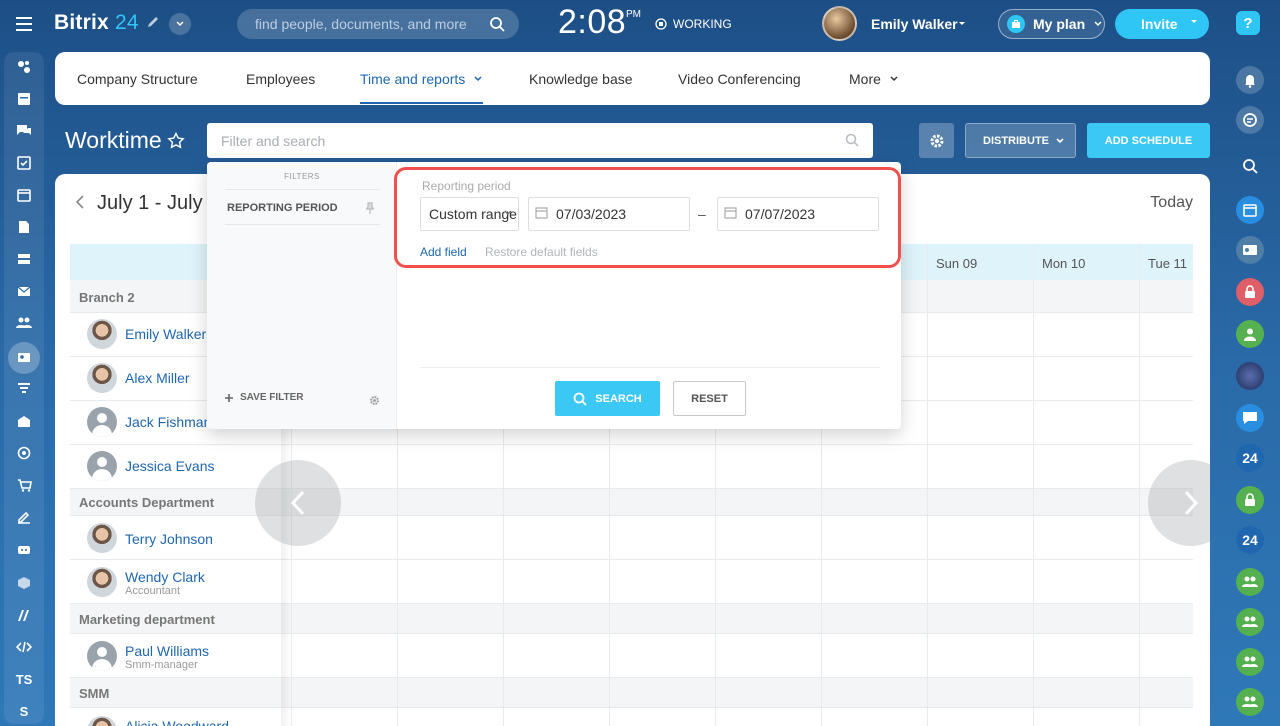 The height and width of the screenshot is (726, 1280). What do you see at coordinates (839, 23) in the screenshot?
I see `user-avatar` at bounding box center [839, 23].